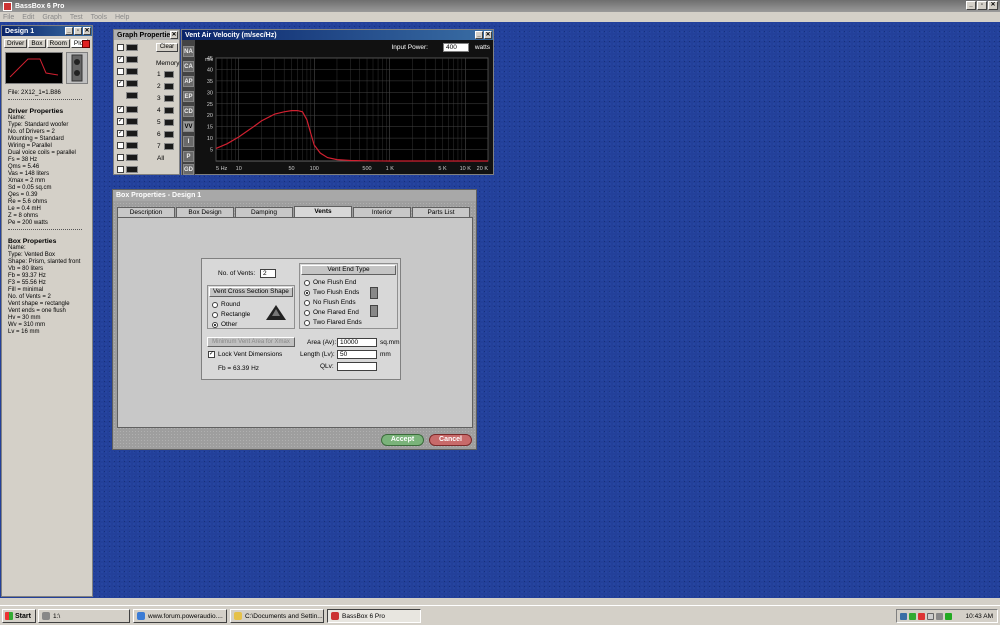 This screenshot has width=1000, height=625. What do you see at coordinates (488, 35) in the screenshot?
I see `graph-close-button: ✕` at bounding box center [488, 35].